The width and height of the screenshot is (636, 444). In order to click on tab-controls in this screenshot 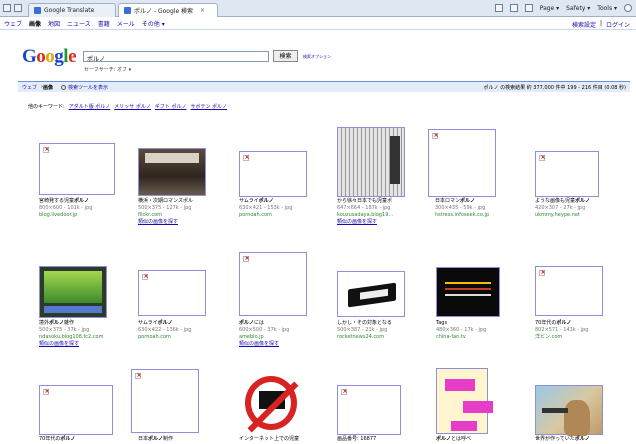, I will do `click(12, 8)`.